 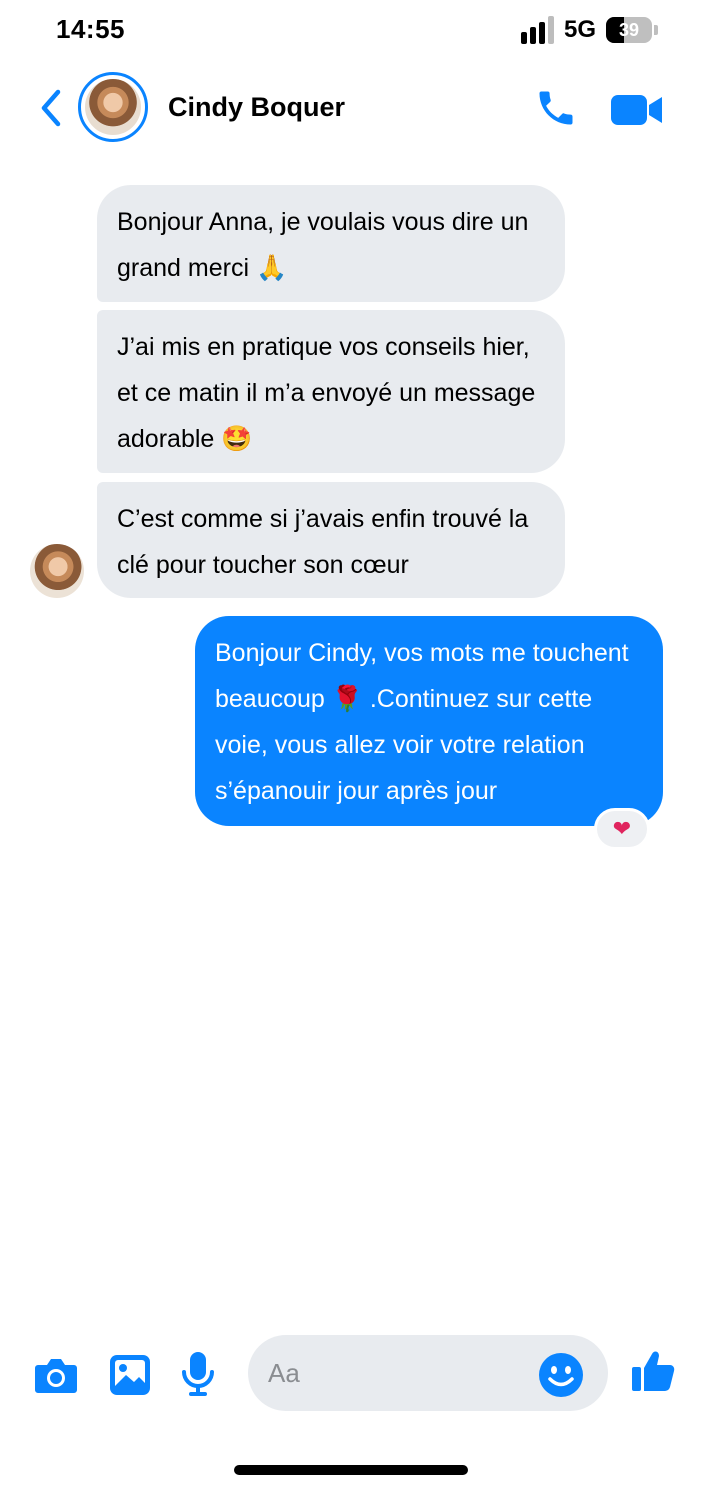 I want to click on phone-icon, so click(x=556, y=108).